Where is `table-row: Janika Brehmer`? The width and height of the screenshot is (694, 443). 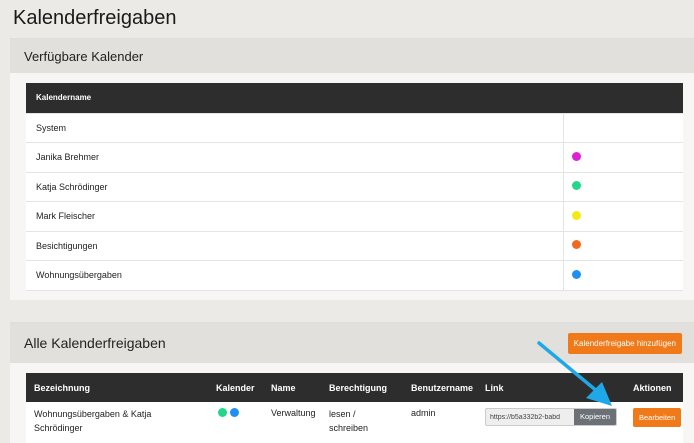
table-row: Janika Brehmer is located at coordinates (354, 157).